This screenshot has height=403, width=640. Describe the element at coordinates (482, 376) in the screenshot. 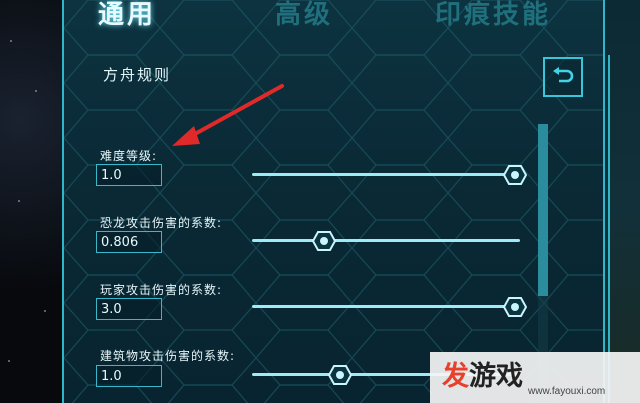

I see `watermark-logo-text: 发游戏` at that location.